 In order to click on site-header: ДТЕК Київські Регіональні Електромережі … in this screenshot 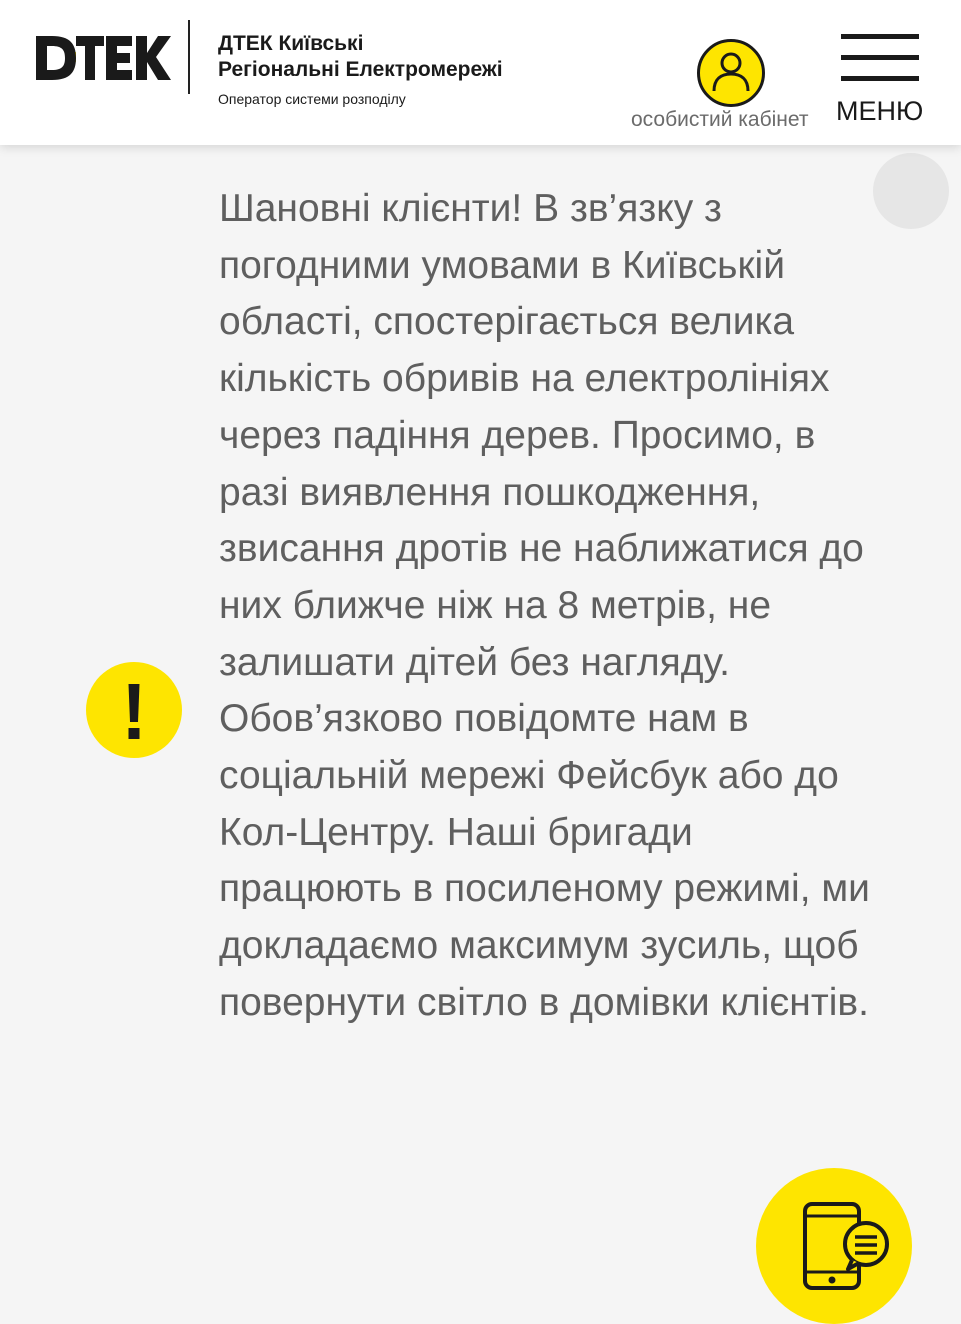, I will do `click(480, 72)`.